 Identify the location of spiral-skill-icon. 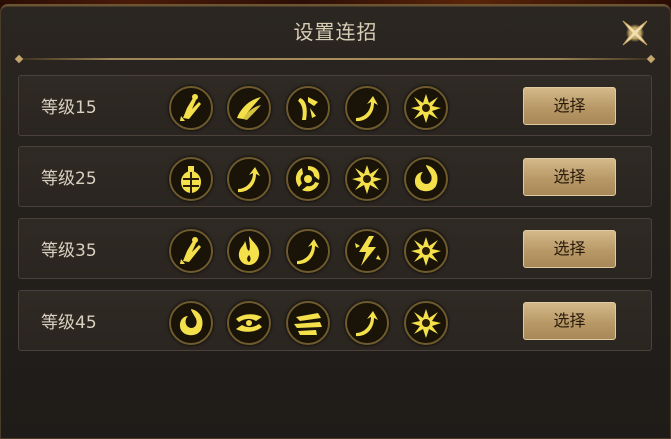
(308, 179).